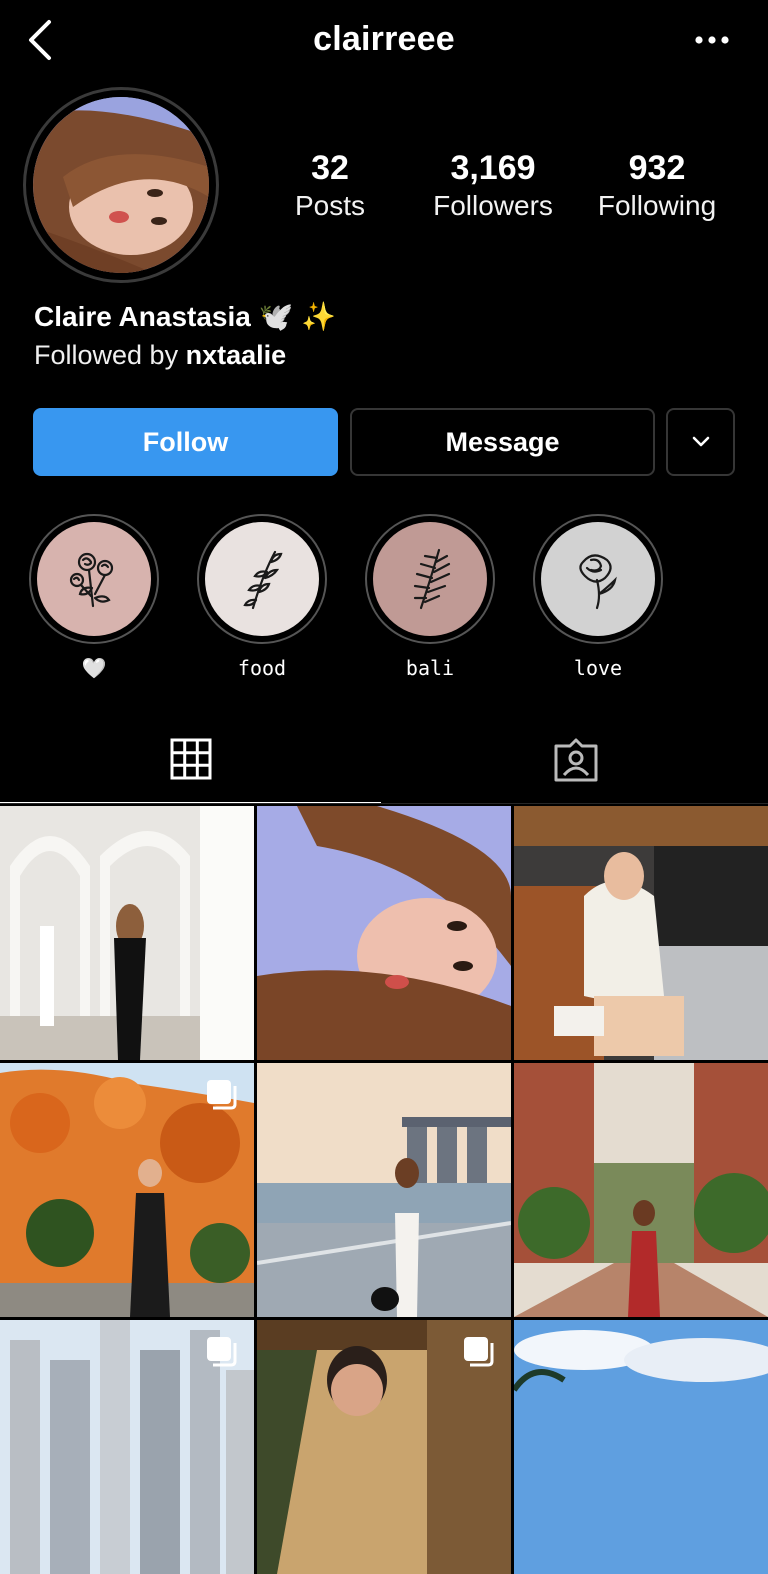 The width and height of the screenshot is (768, 1574). Describe the element at coordinates (185, 316) in the screenshot. I see `display-name: Claire Anastasia 🕊️ ✨` at that location.